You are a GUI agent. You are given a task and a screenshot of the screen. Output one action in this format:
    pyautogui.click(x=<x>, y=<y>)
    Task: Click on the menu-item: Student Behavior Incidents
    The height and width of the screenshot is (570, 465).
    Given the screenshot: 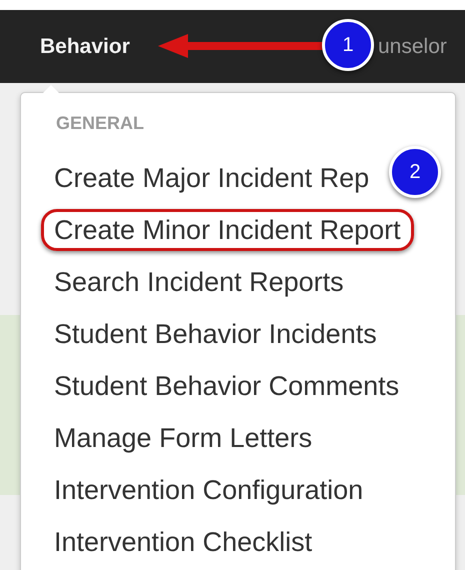 What is the action you would take?
    pyautogui.click(x=215, y=334)
    